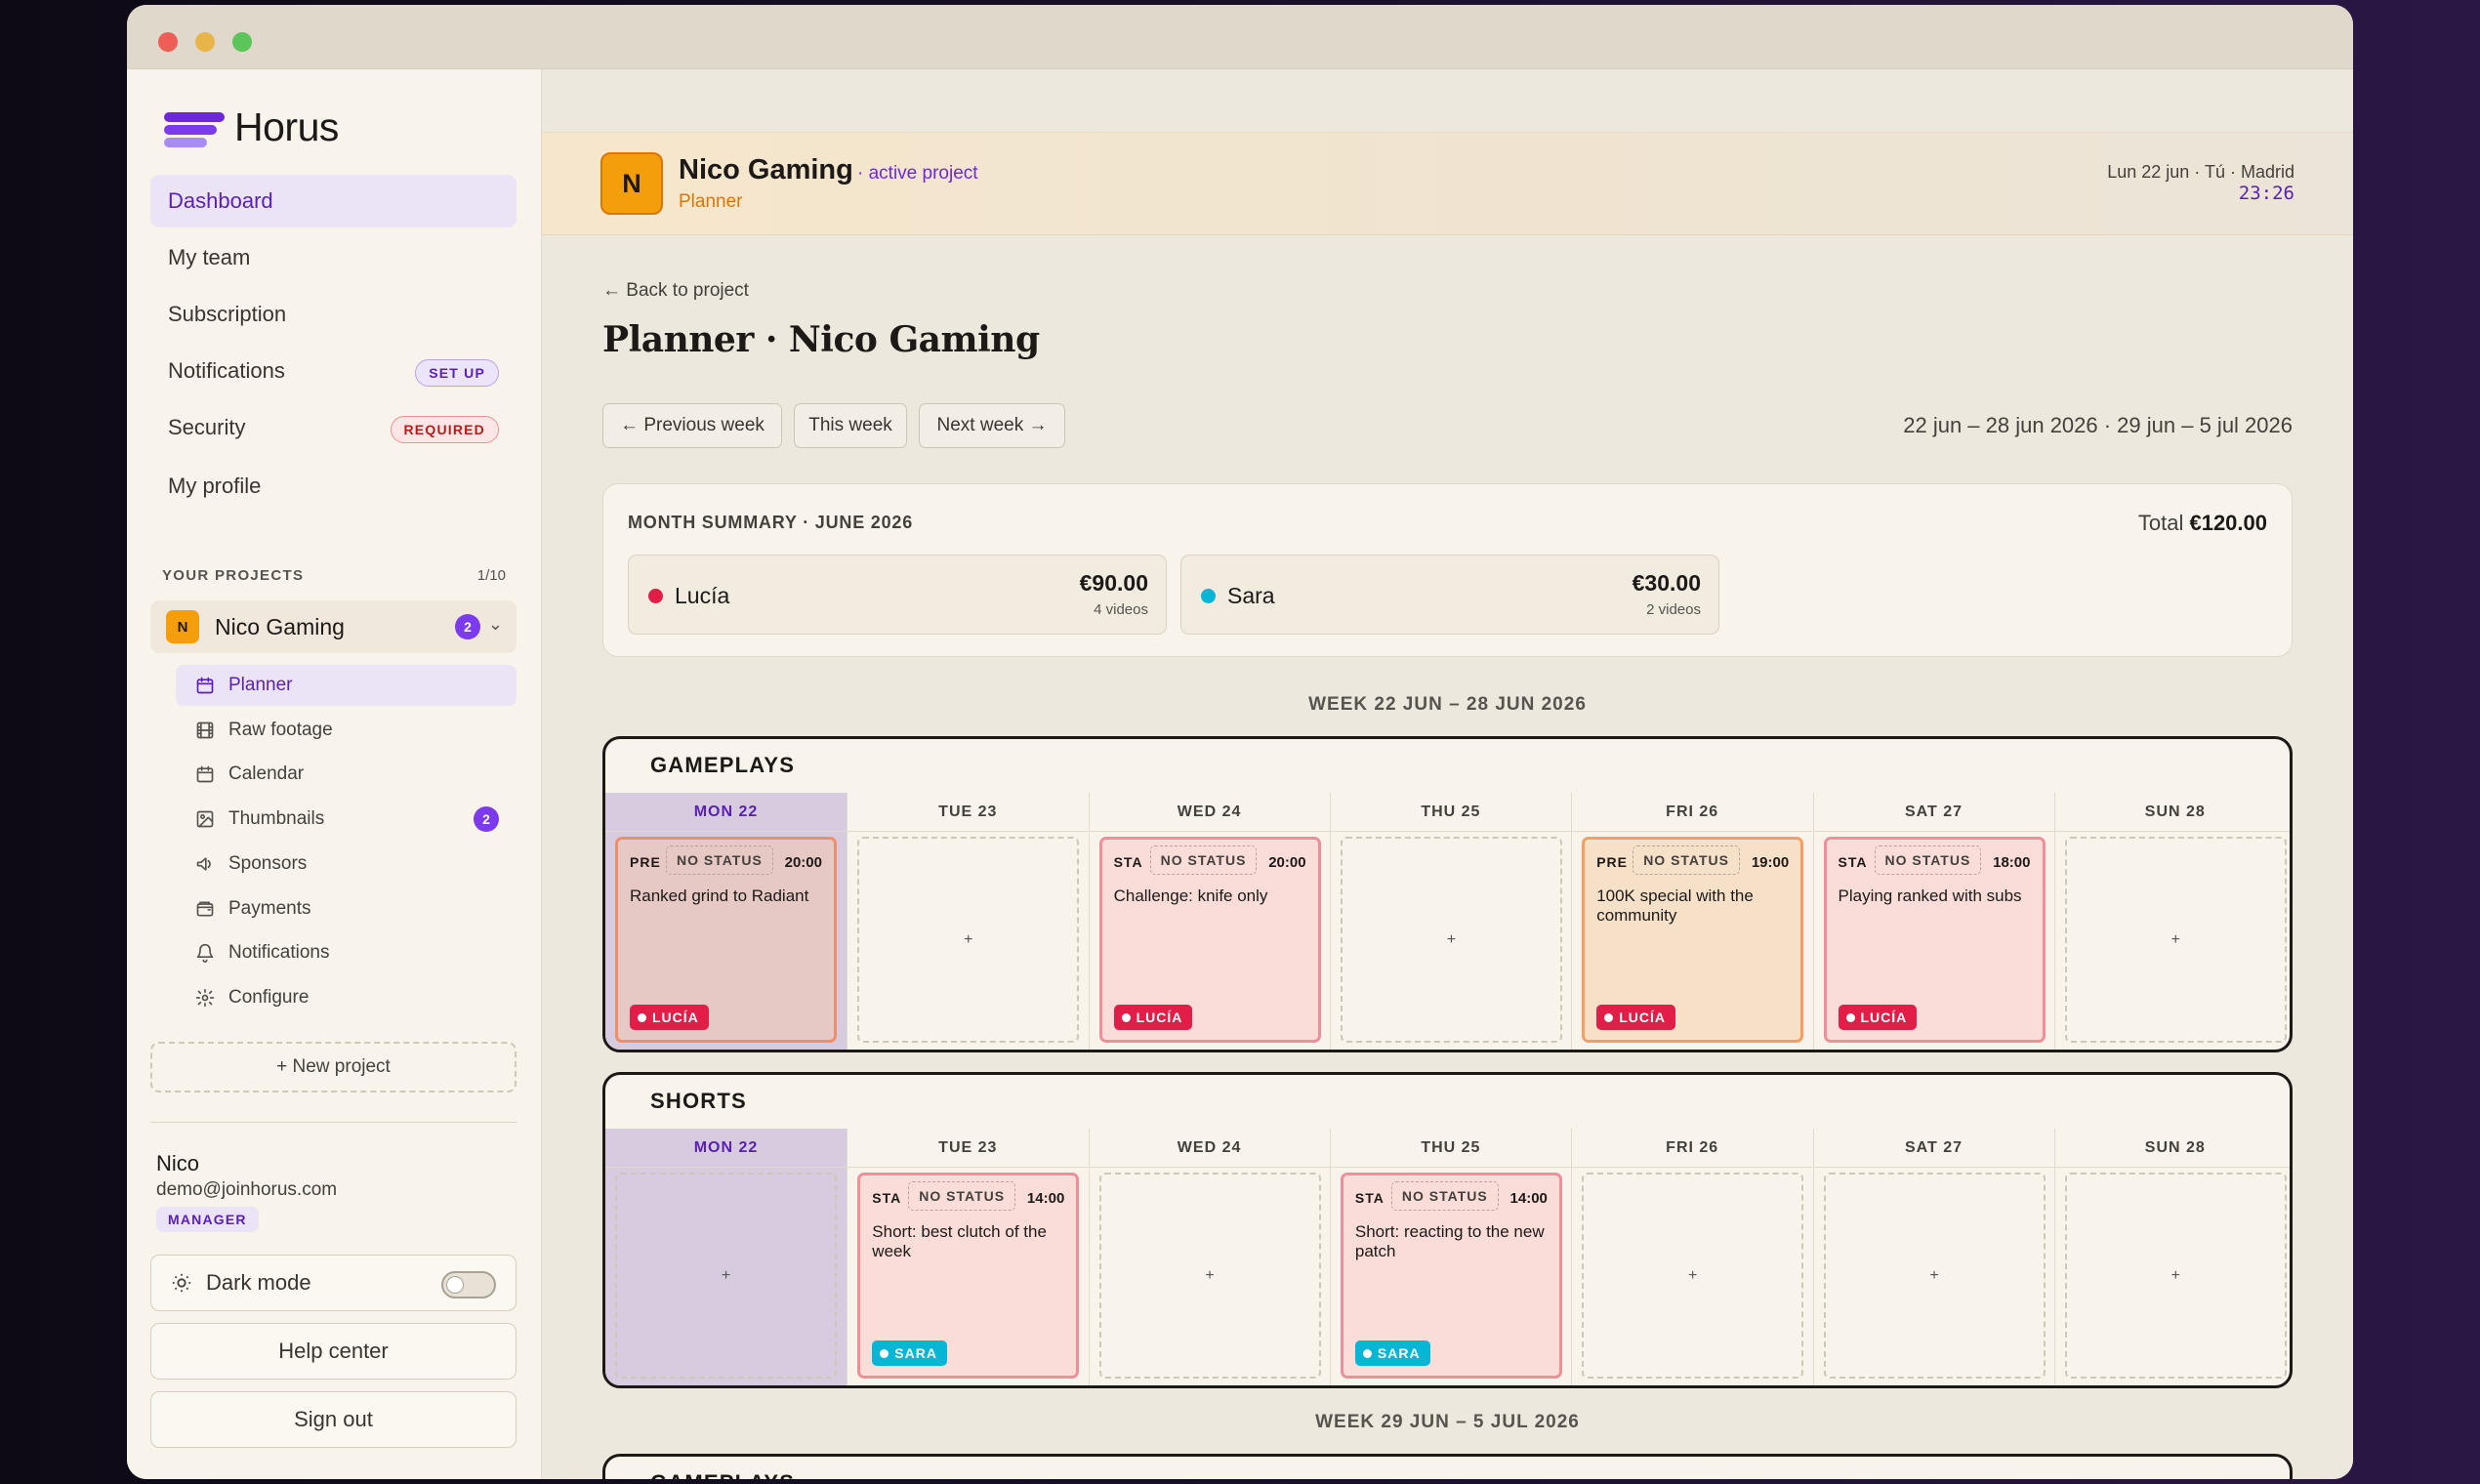 The width and height of the screenshot is (2480, 1484). I want to click on total-label: Total, so click(2160, 523).